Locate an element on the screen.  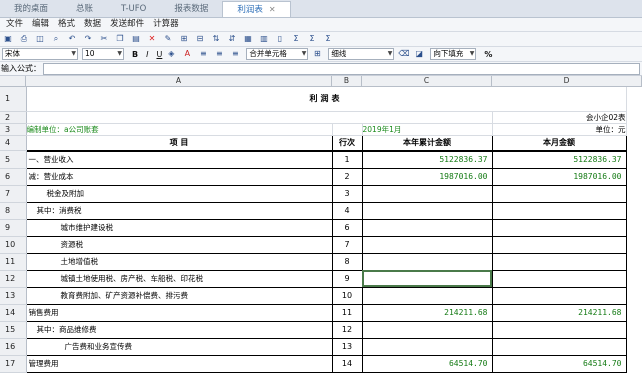
row-number: 17 is located at coordinates (13, 364).